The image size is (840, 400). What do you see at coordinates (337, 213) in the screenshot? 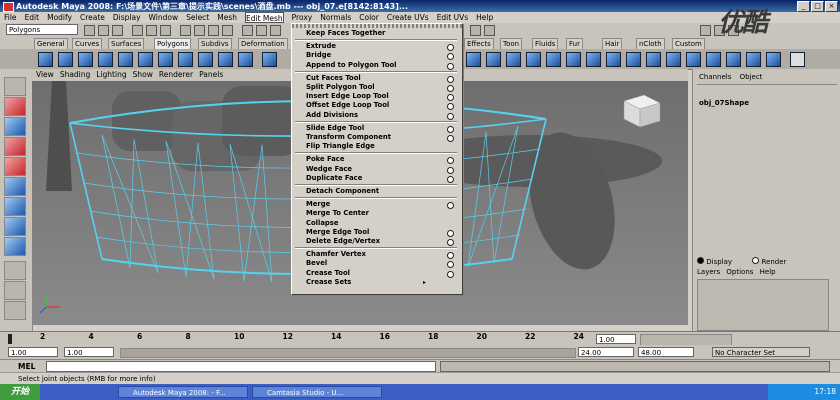
I see `menu-item-merge-to-center: Merge To Center` at bounding box center [337, 213].